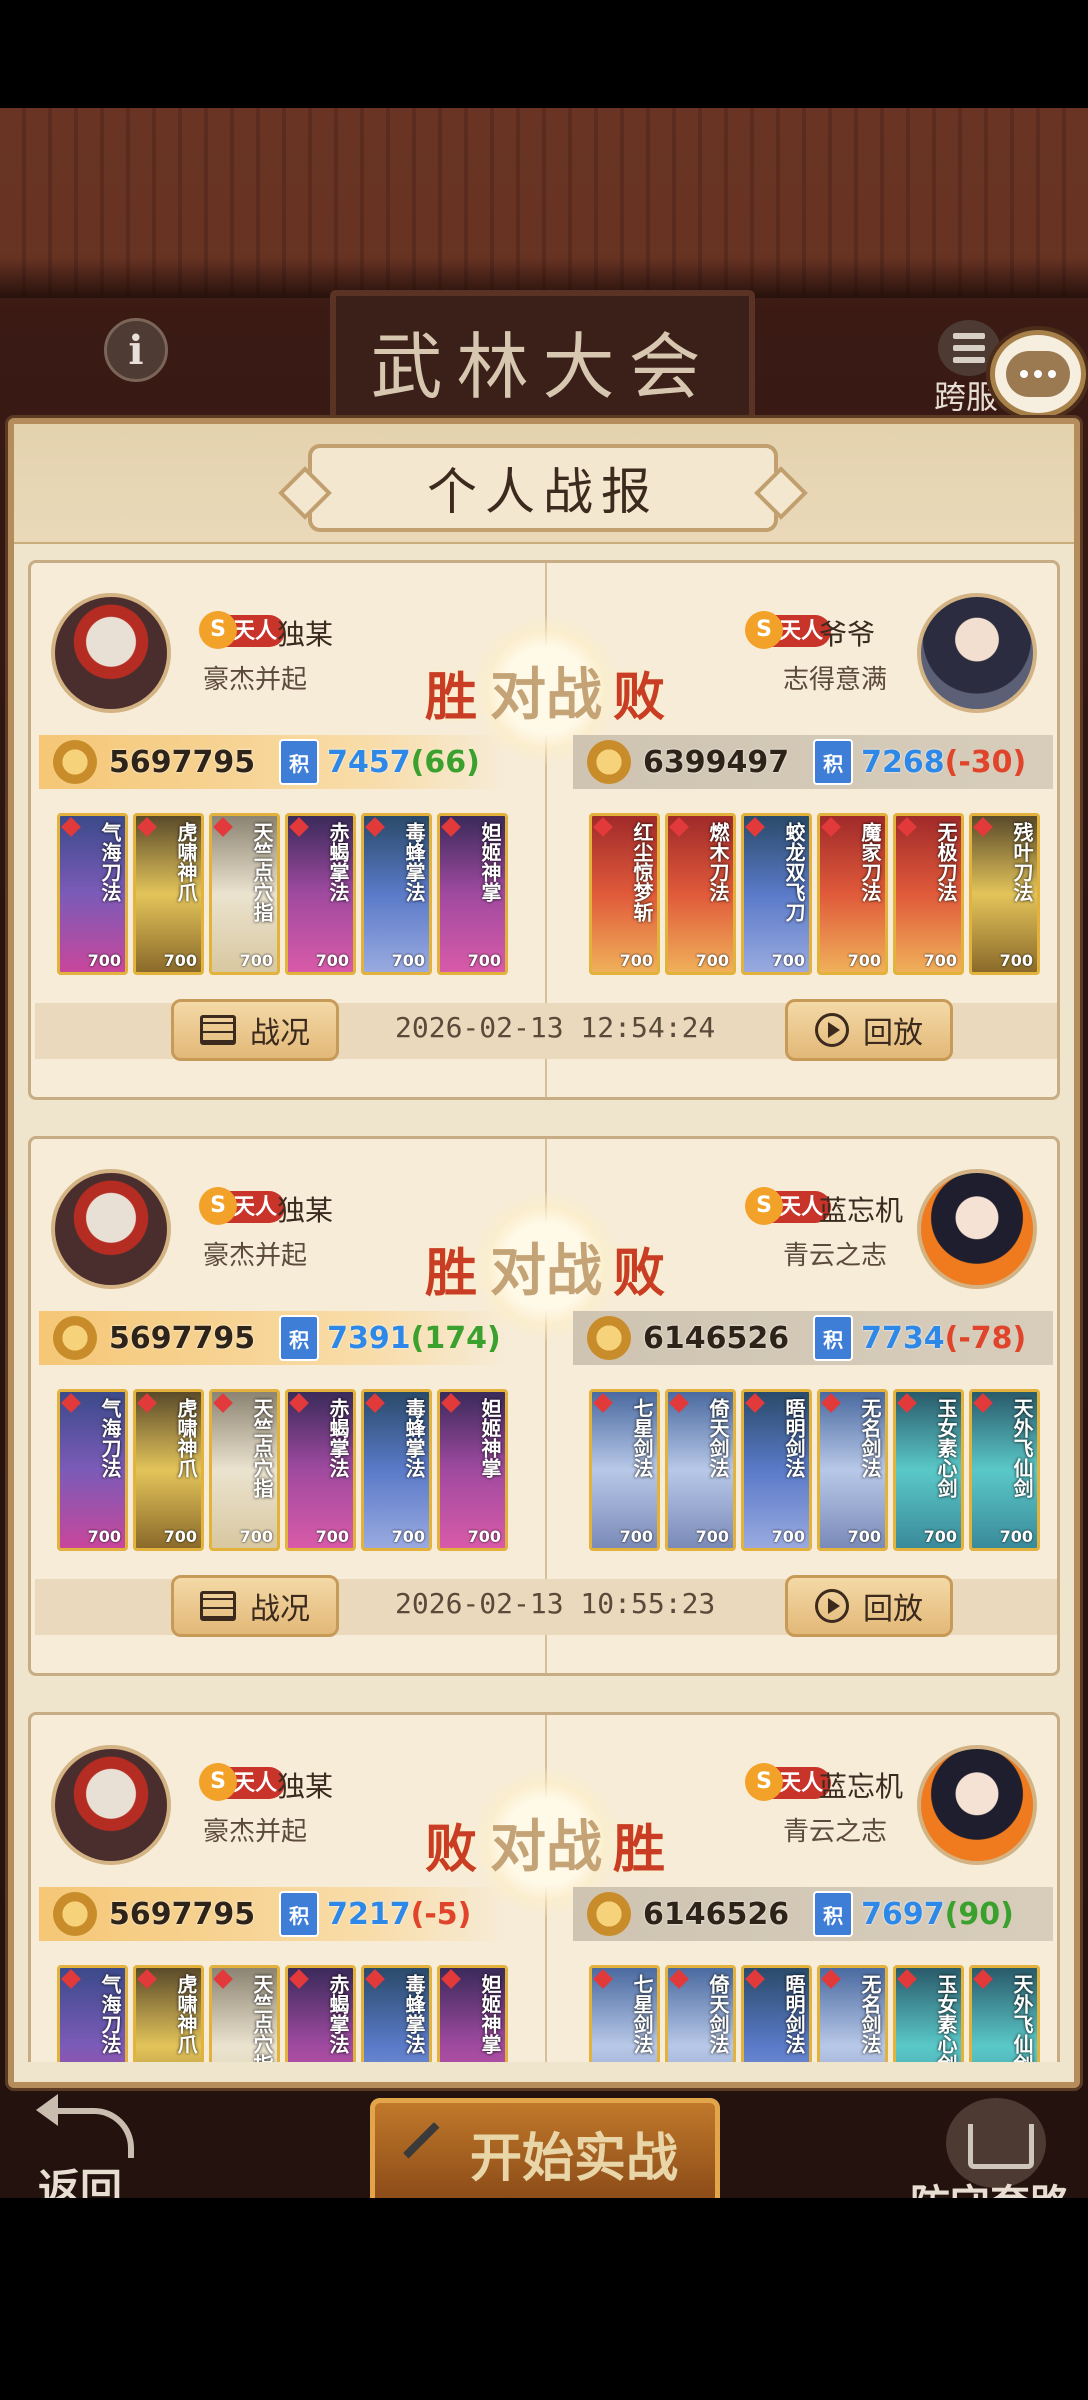  I want to click on hero-skill-name: 魔家刀法, so click(870, 862).